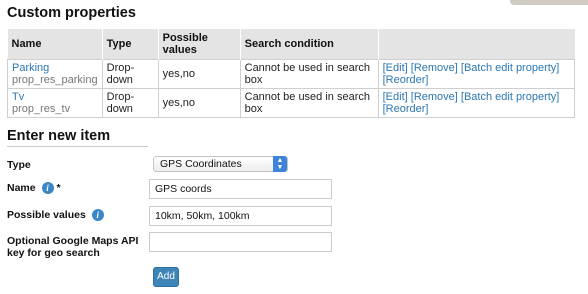 Image resolution: width=588 pixels, height=294 pixels. I want to click on property-key: prop_res_parking, so click(55, 80).